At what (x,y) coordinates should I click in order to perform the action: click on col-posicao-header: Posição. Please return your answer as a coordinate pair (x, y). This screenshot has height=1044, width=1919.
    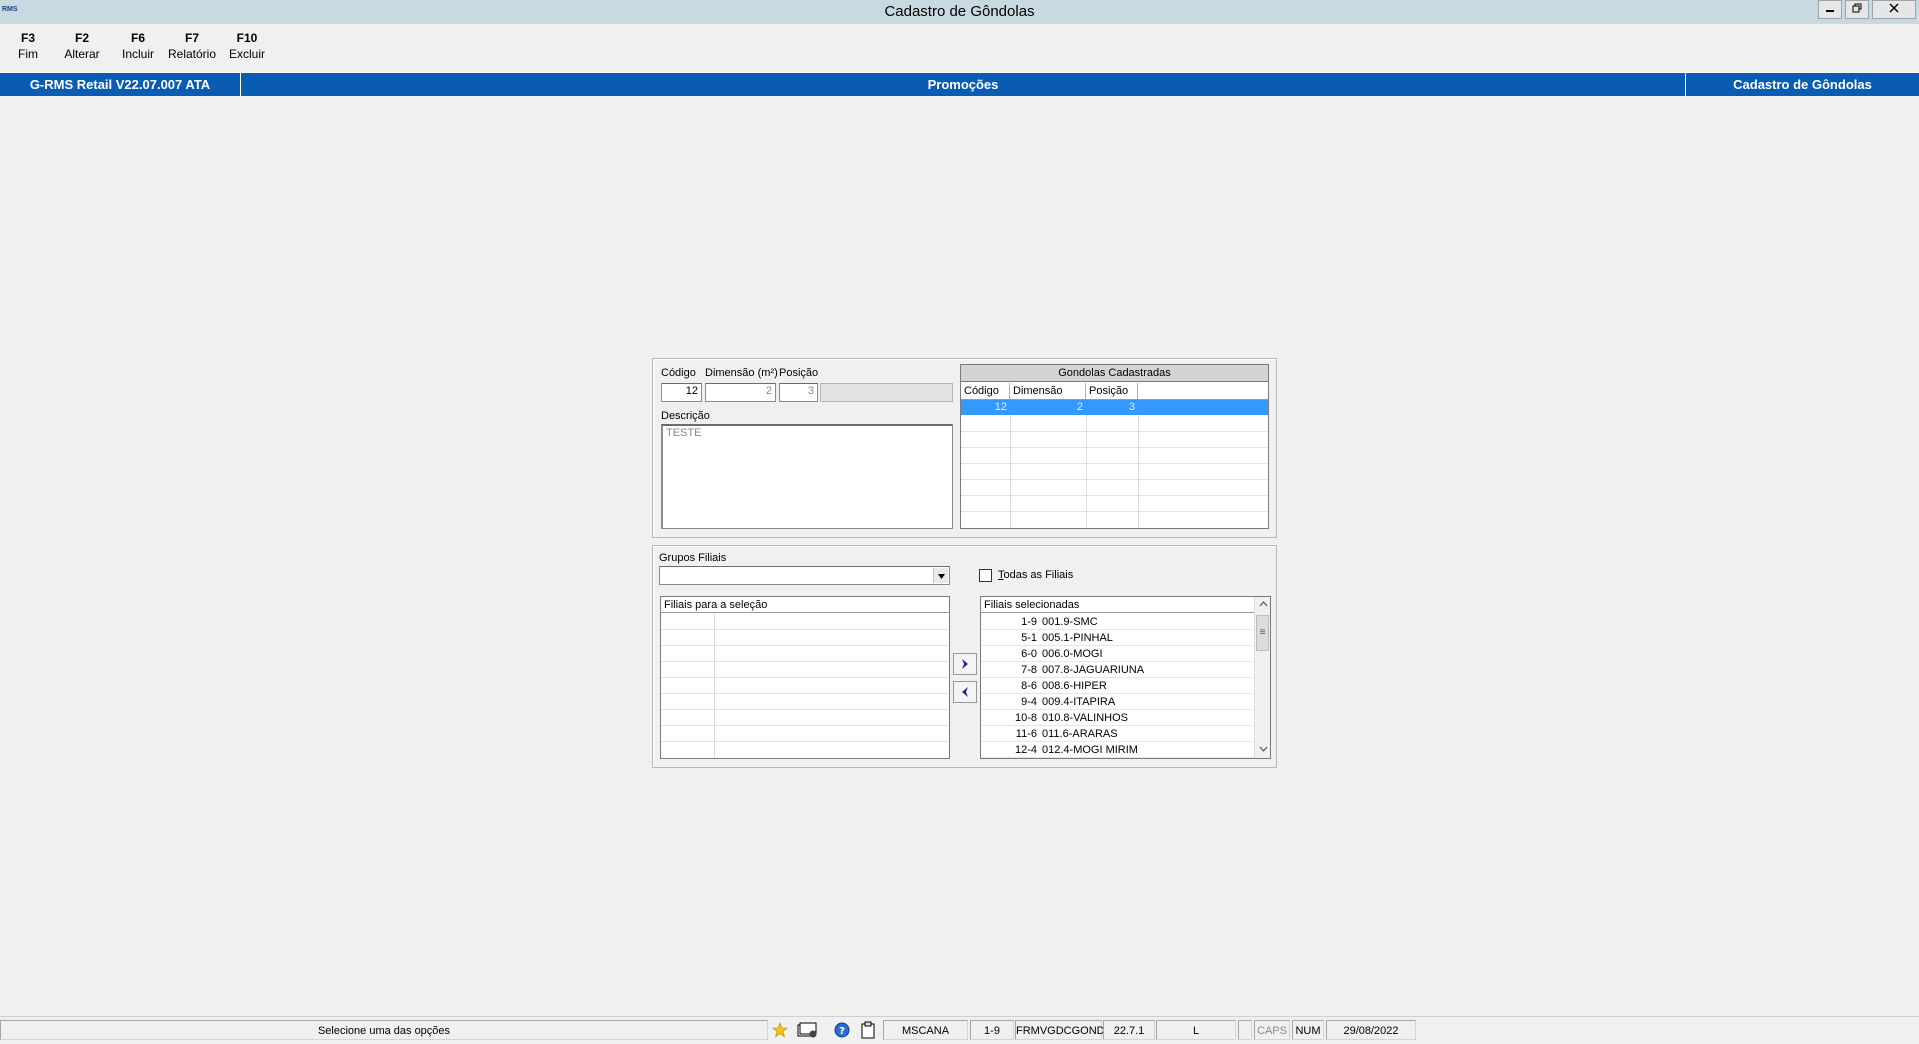
    Looking at the image, I should click on (1112, 391).